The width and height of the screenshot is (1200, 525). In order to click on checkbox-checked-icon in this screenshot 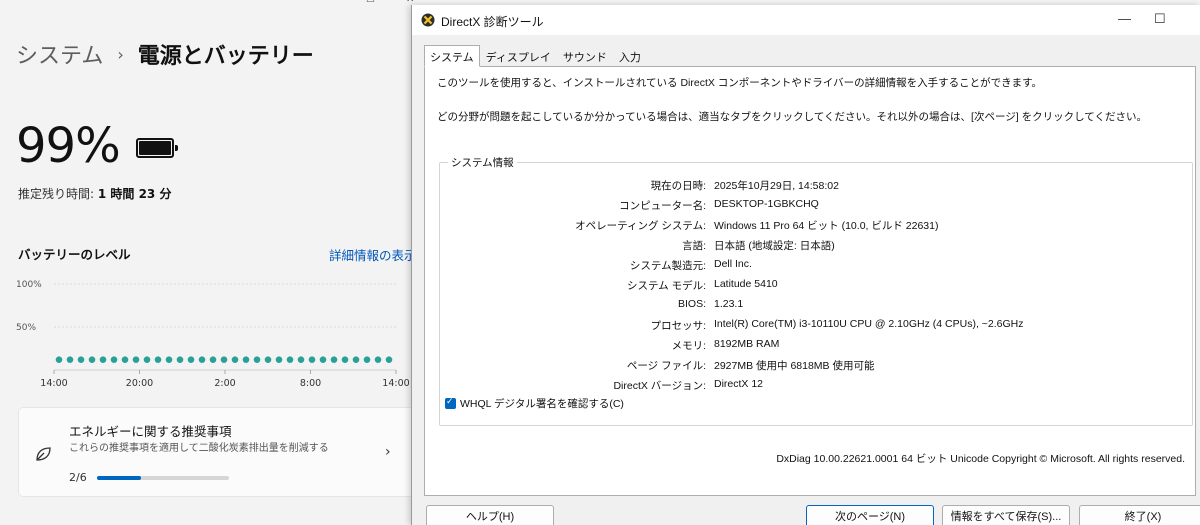, I will do `click(450, 402)`.